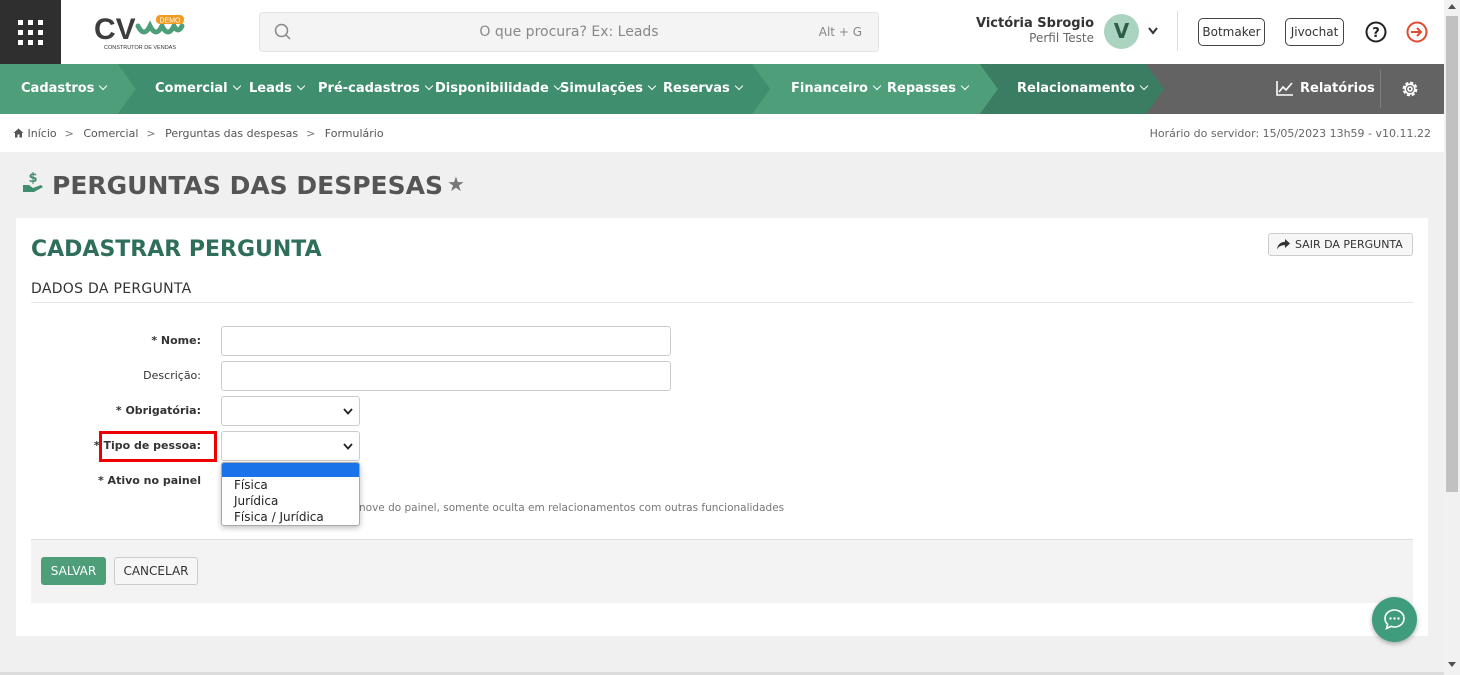  I want to click on money-hand-icon: $, so click(33, 184).